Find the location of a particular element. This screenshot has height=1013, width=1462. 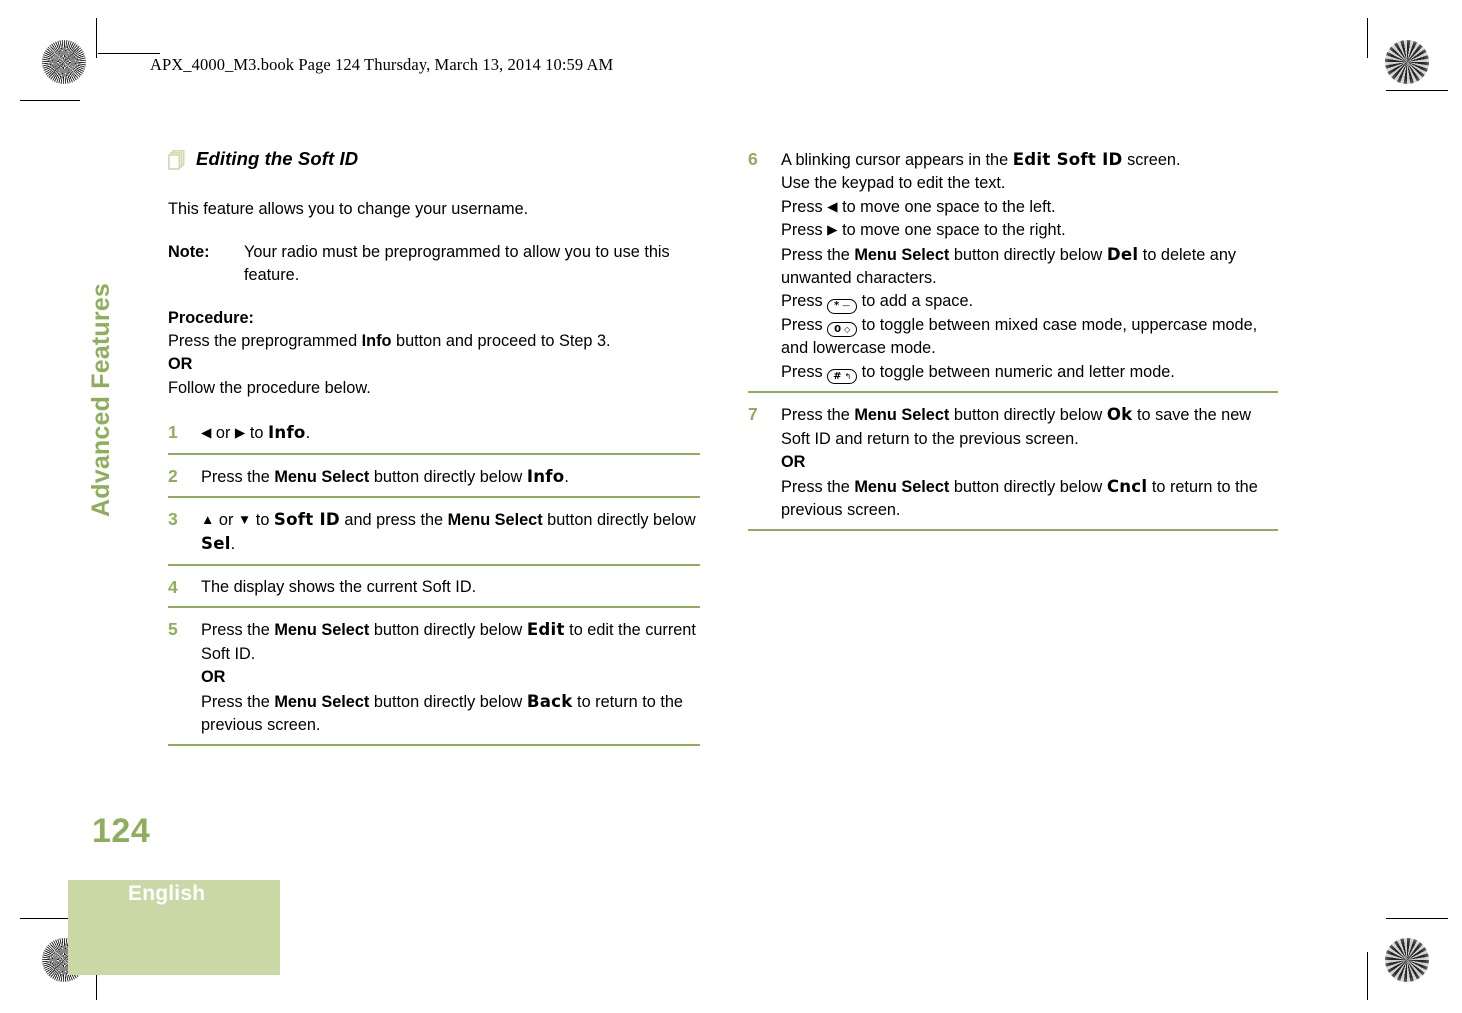

crop-rule-top-right-vertical is located at coordinates (1368, 38).